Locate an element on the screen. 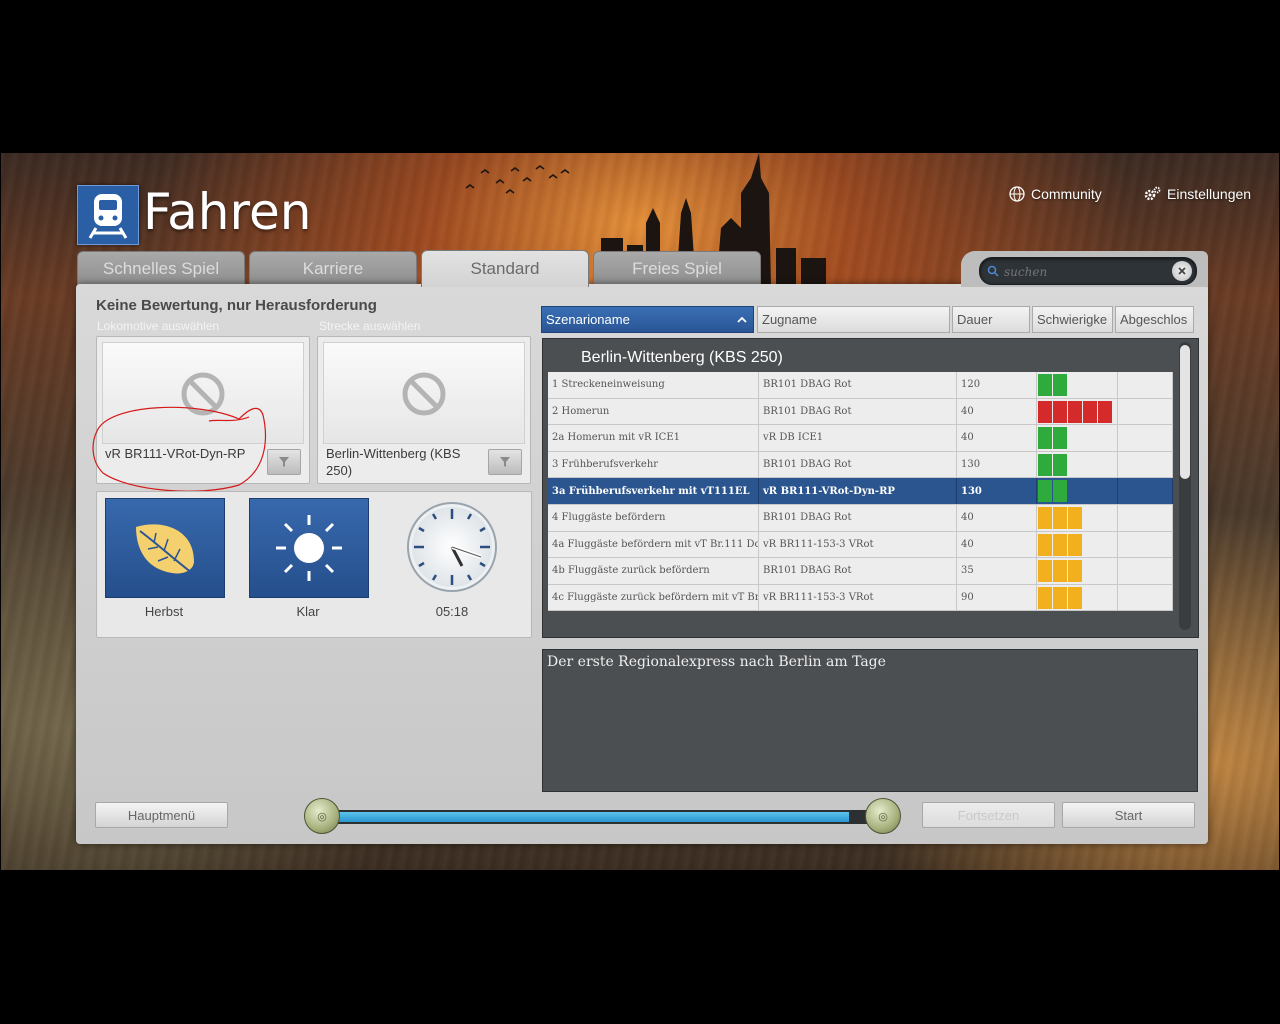 The height and width of the screenshot is (1024, 1280). page-title: Fahren is located at coordinates (227, 212).